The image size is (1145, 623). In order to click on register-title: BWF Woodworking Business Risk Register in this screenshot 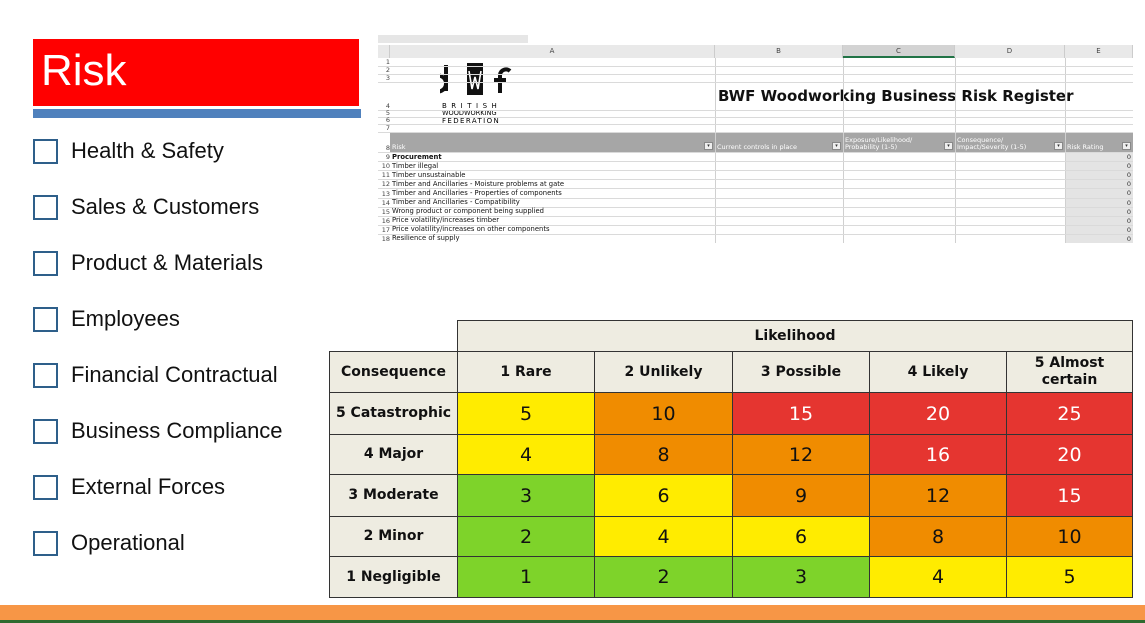, I will do `click(896, 96)`.